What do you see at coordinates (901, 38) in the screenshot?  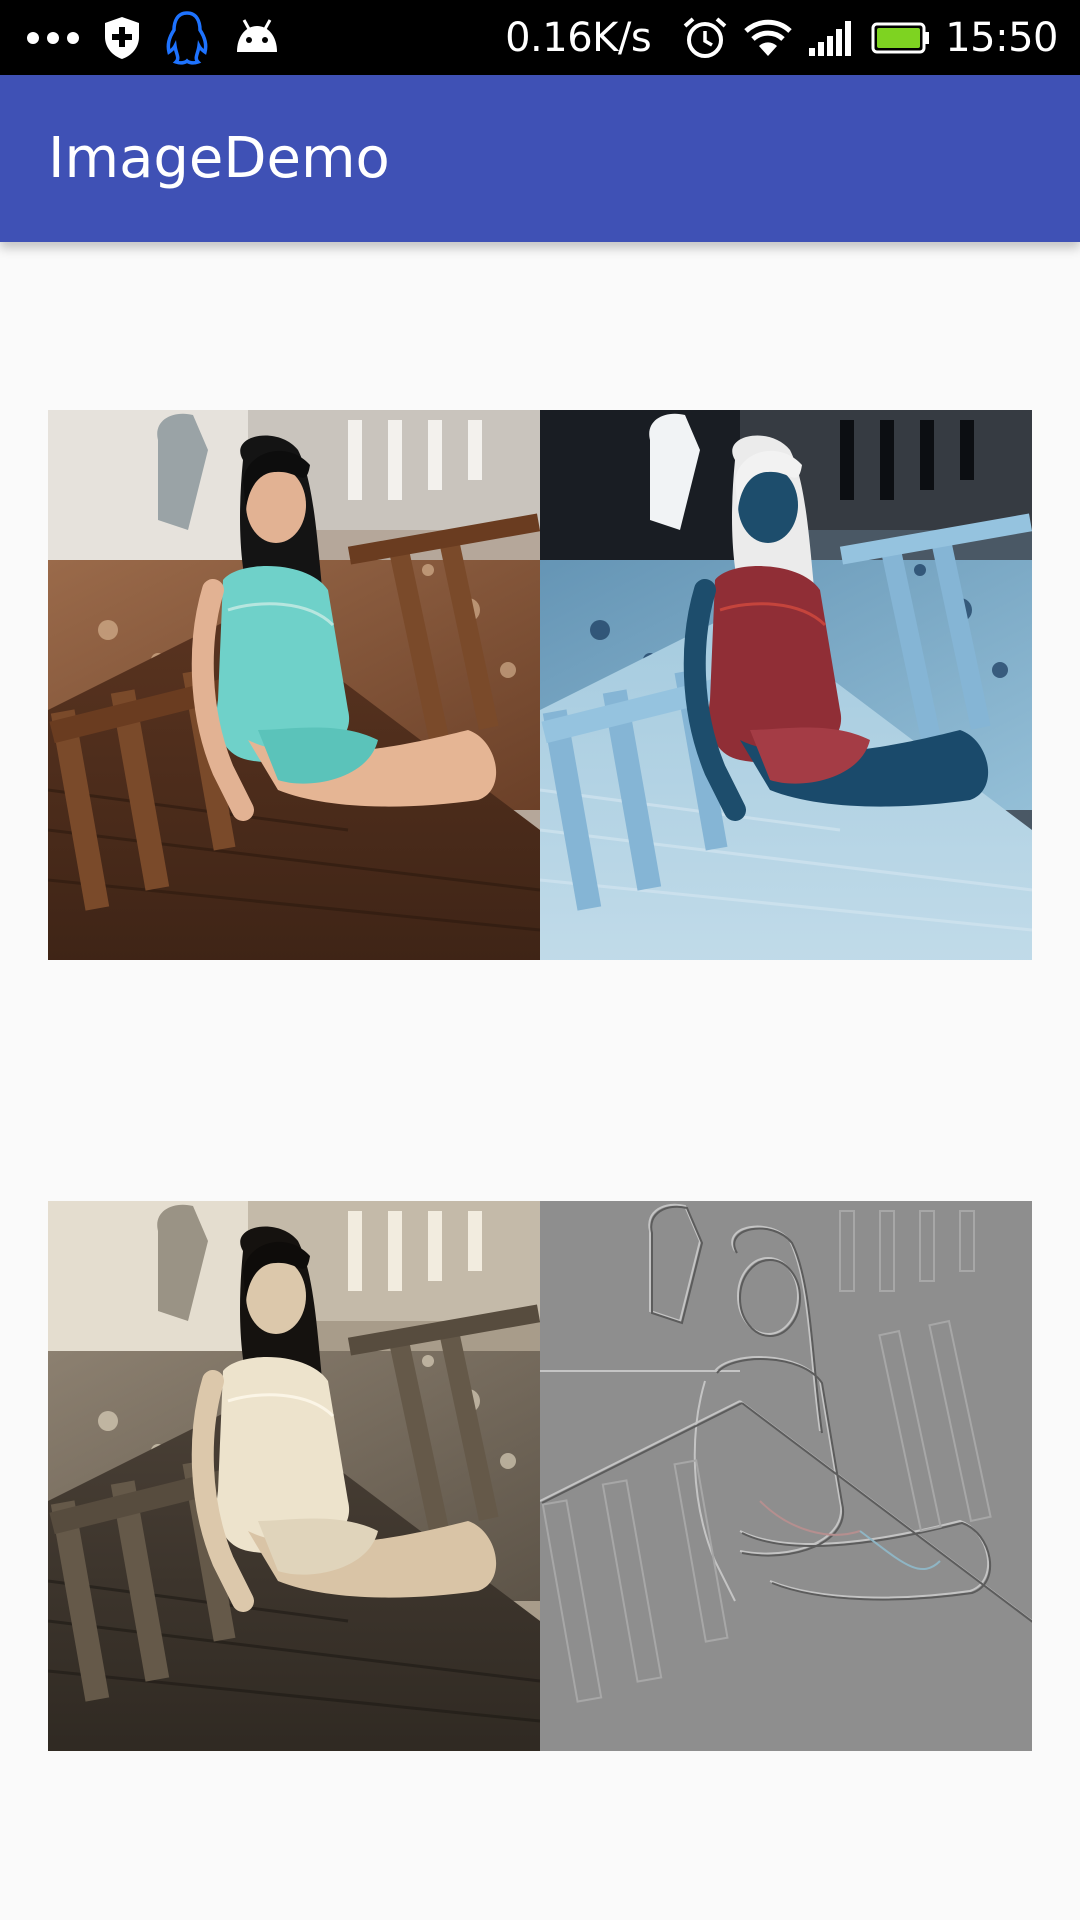 I see `battery-icon` at bounding box center [901, 38].